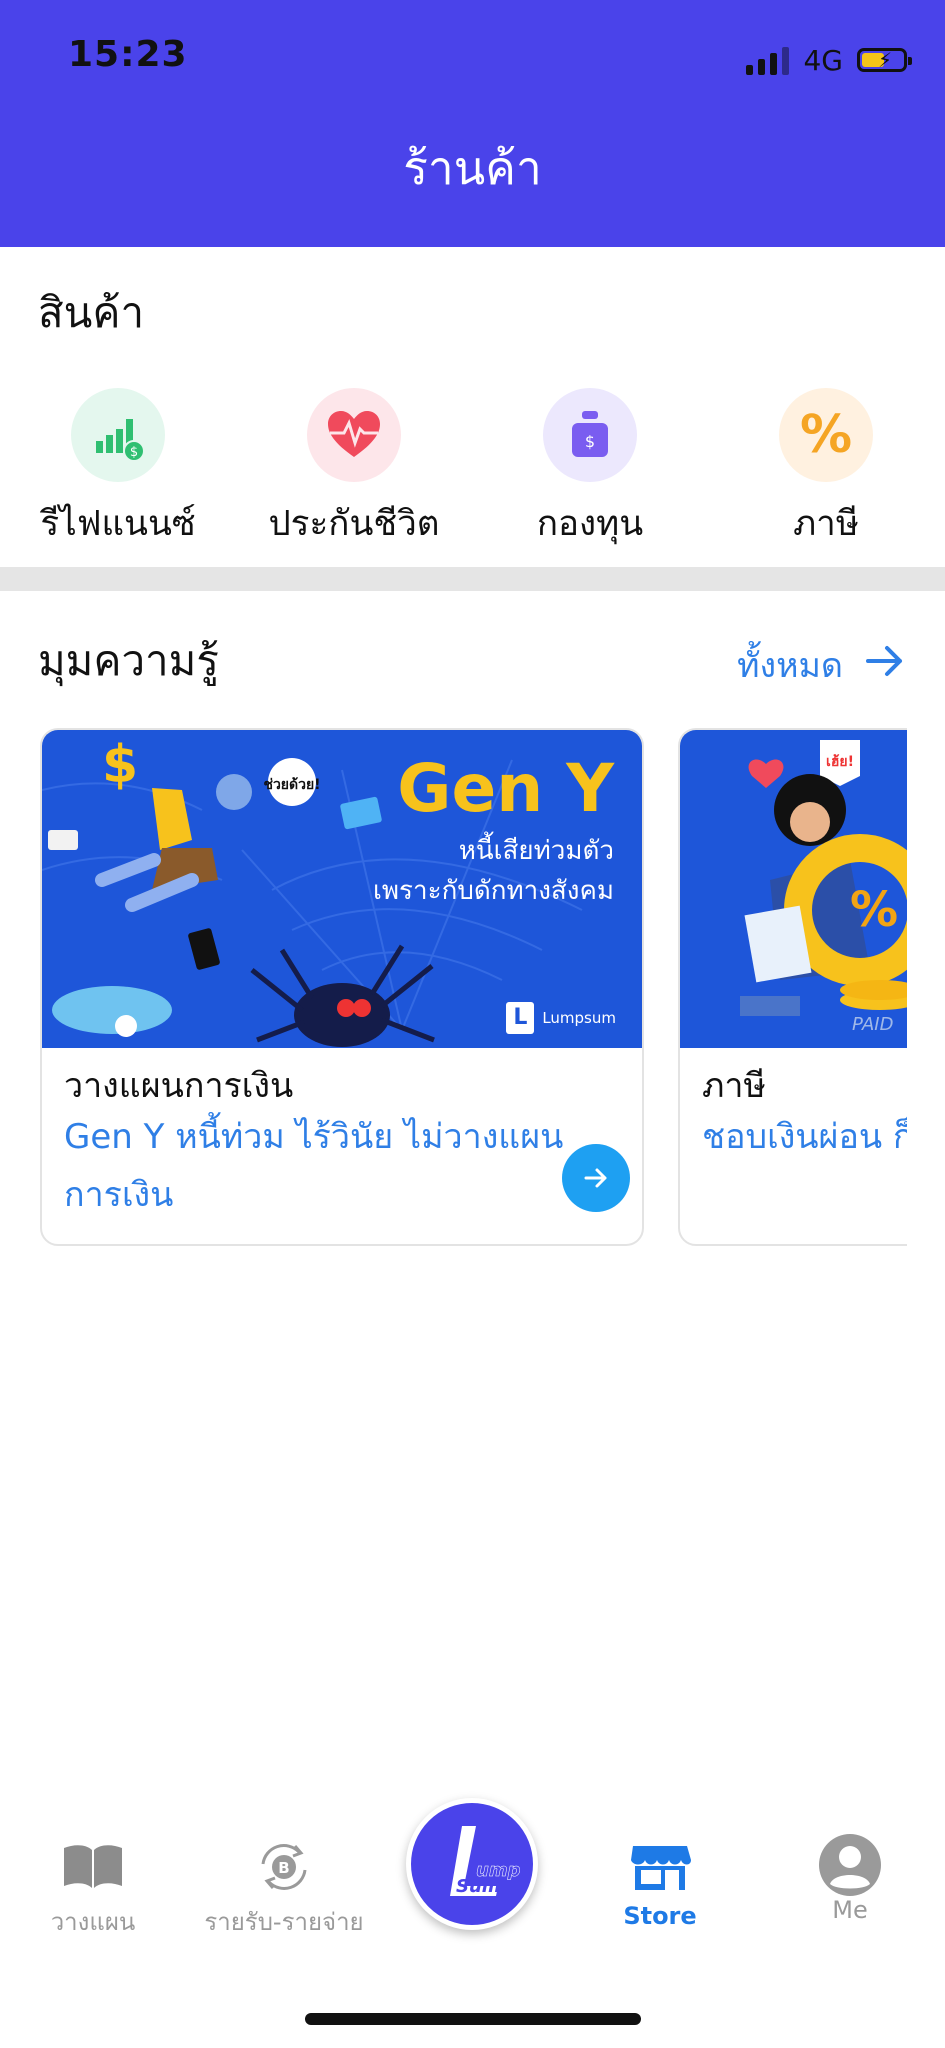 Image resolution: width=945 pixels, height=2048 pixels. What do you see at coordinates (284, 1891) in the screenshot?
I see `tab-income-expense: B รายรับ-รายจ่าย` at bounding box center [284, 1891].